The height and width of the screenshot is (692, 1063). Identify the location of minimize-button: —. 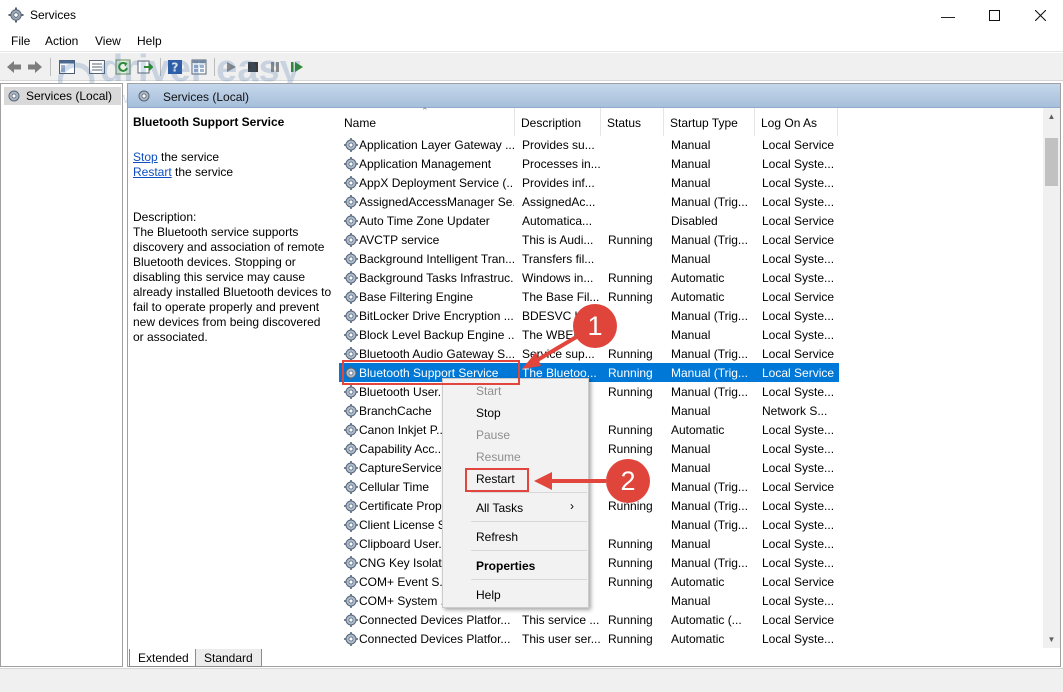
(948, 15).